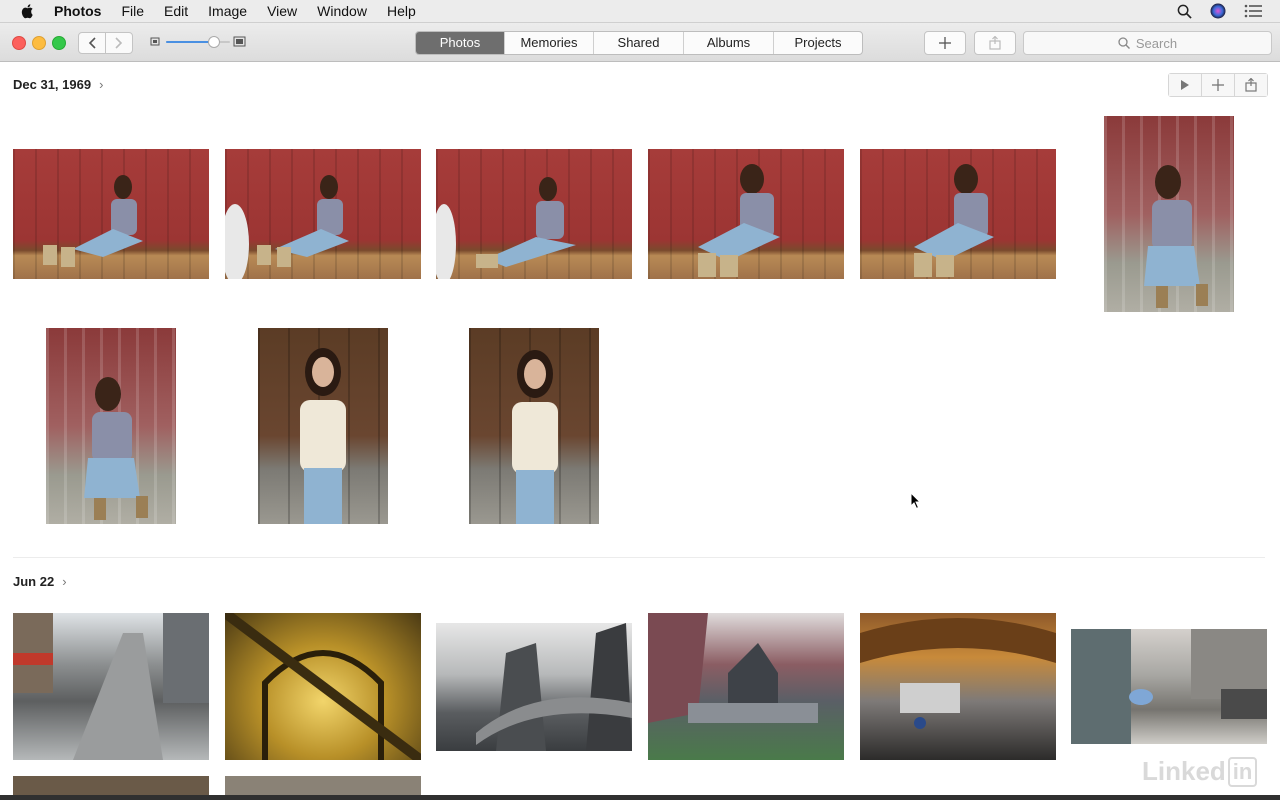  I want to click on menu-app-name: Photos, so click(77, 11).